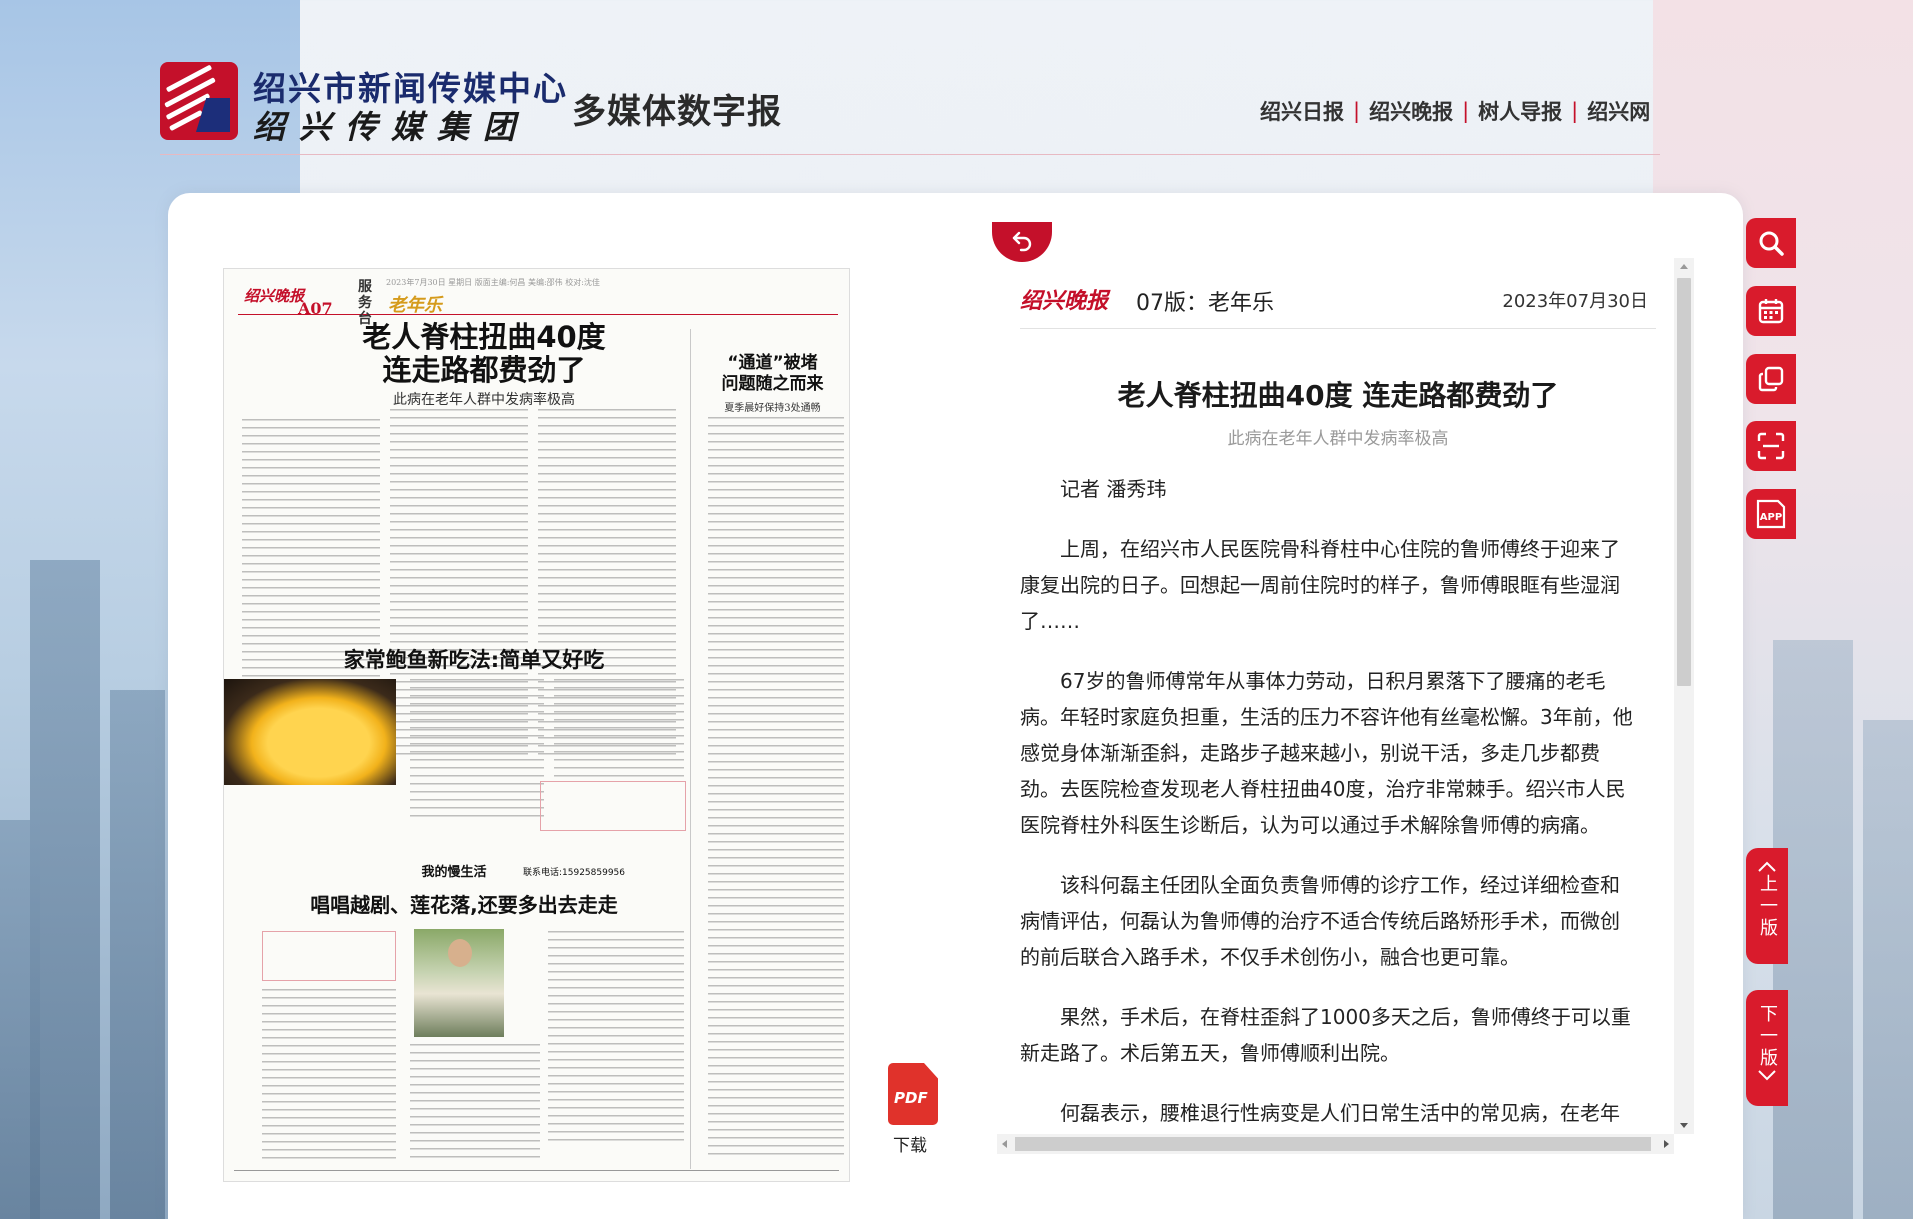 The height and width of the screenshot is (1219, 1913). I want to click on paper-column: 老年乐, so click(415, 305).